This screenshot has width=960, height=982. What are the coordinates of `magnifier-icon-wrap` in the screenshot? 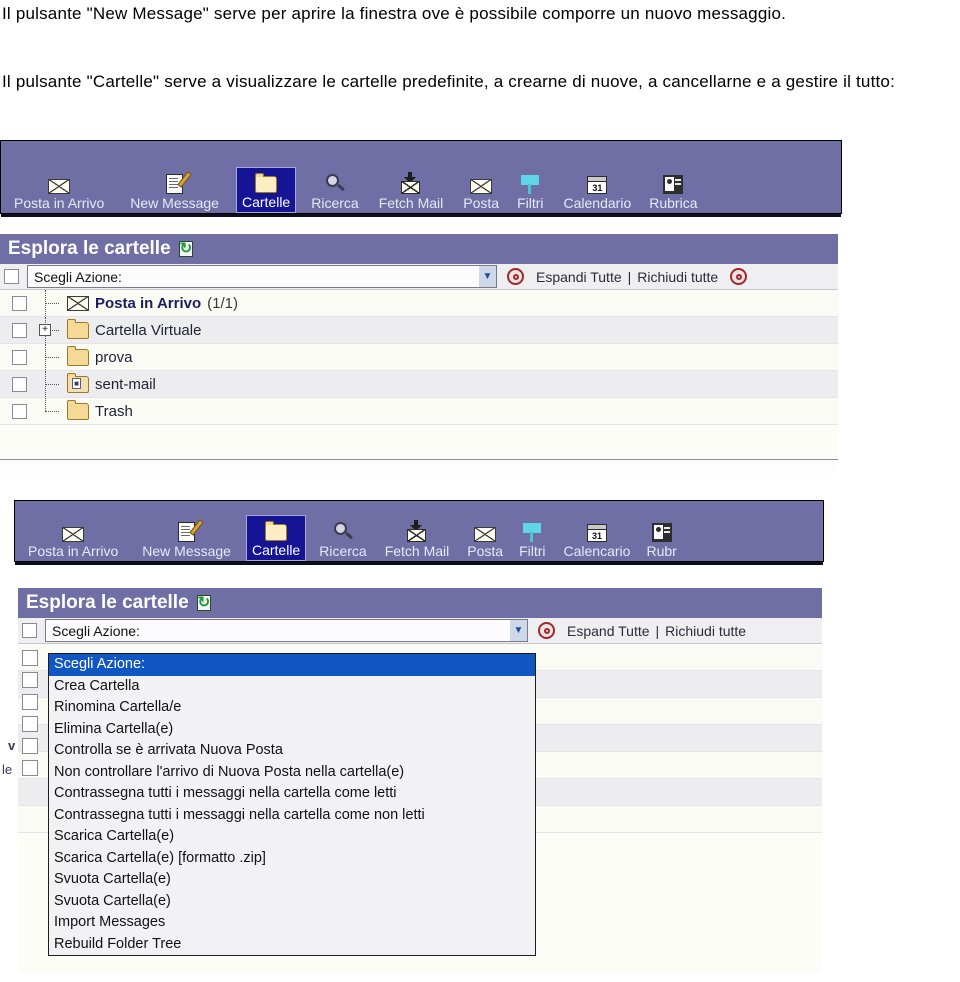 It's located at (343, 531).